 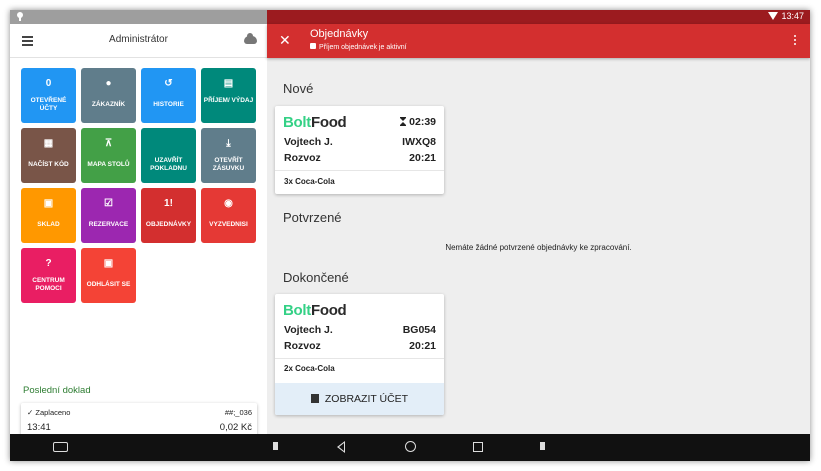 I want to click on last-doc-number: ##;_036, so click(x=238, y=412).